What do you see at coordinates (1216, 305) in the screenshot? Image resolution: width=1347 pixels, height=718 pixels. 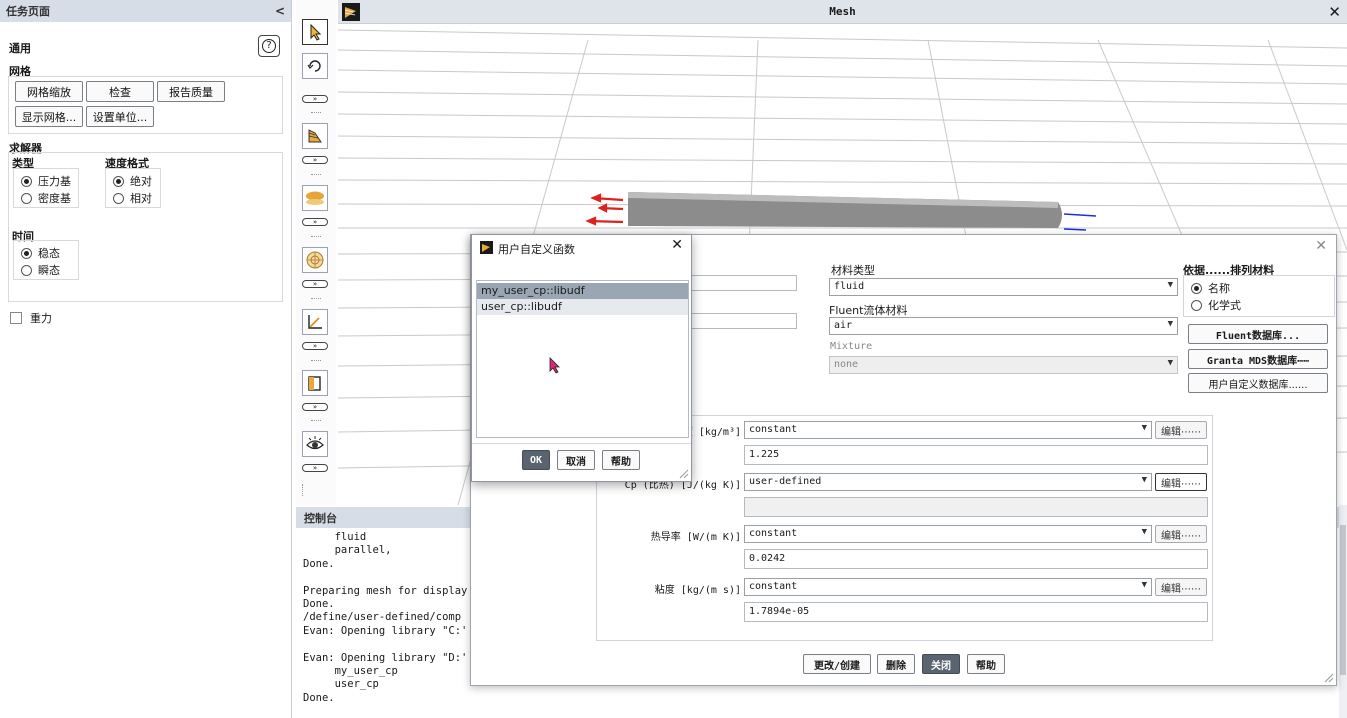 I see `radio-sort-formula: 化学式` at bounding box center [1216, 305].